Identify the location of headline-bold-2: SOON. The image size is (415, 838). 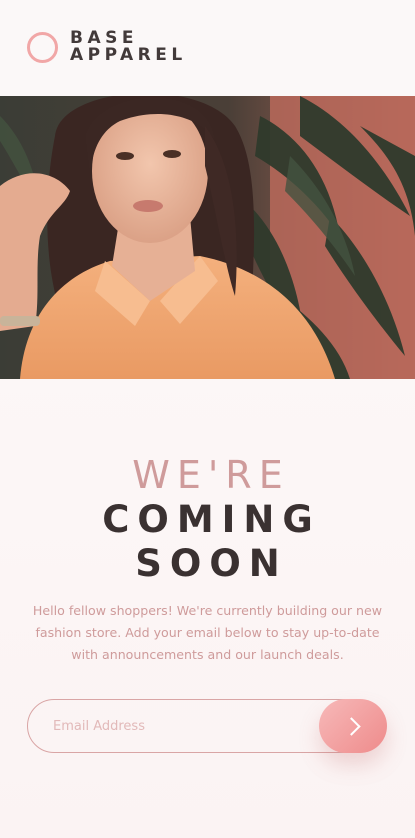
(211, 563).